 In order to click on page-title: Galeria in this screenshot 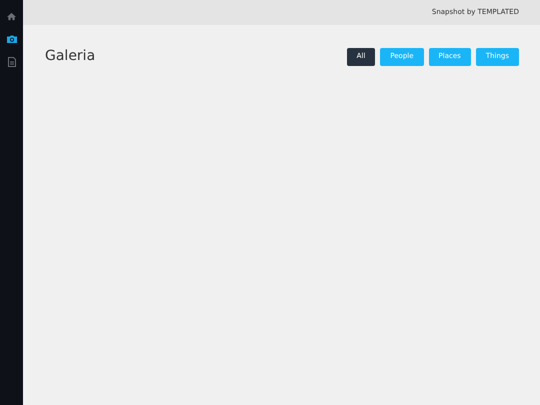, I will do `click(70, 56)`.